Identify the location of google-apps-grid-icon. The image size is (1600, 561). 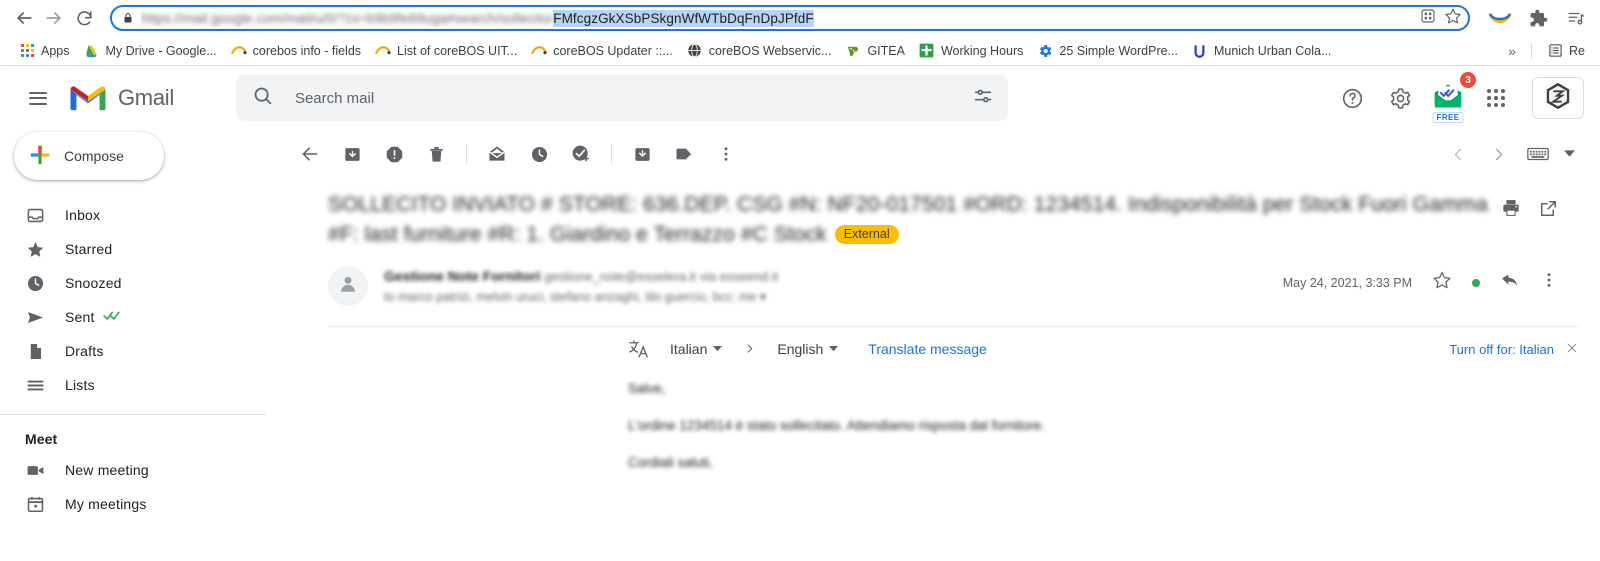
(1496, 98).